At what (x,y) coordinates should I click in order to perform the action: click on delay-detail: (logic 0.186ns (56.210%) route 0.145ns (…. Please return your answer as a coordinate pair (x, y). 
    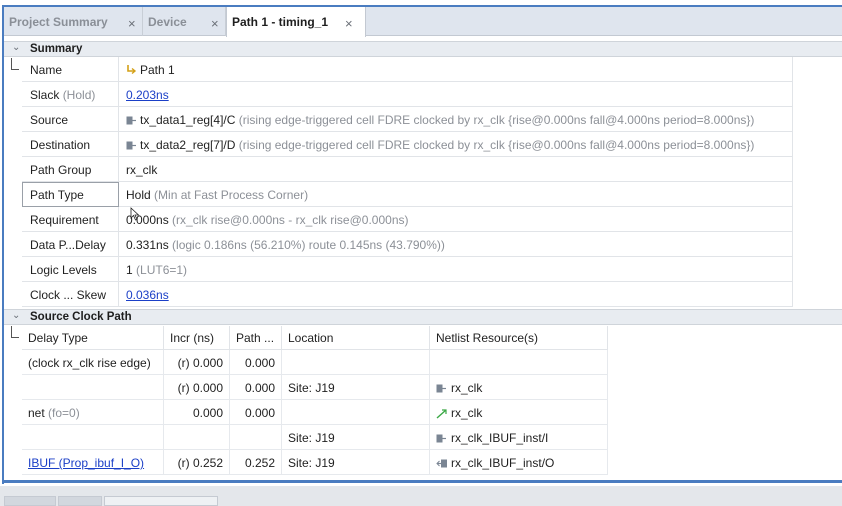
    Looking at the image, I should click on (308, 245).